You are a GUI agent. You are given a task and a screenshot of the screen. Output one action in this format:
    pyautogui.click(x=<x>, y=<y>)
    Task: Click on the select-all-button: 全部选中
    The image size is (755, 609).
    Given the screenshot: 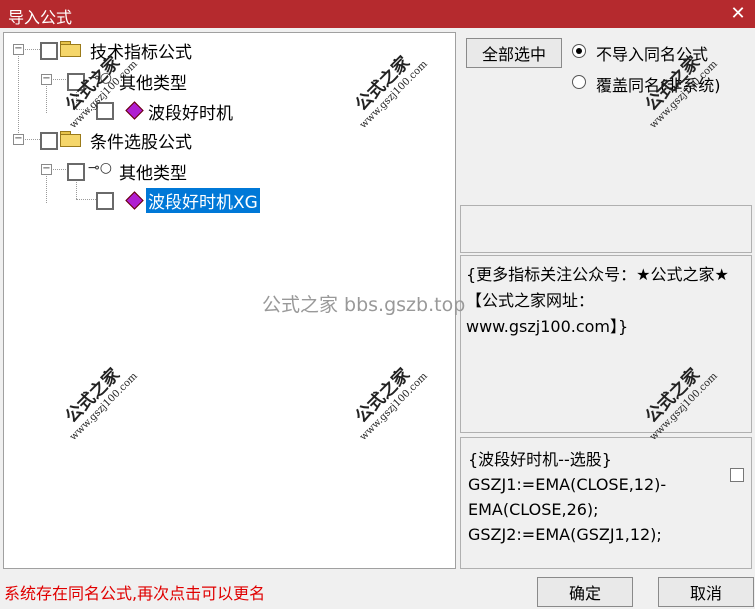 What is the action you would take?
    pyautogui.click(x=514, y=53)
    